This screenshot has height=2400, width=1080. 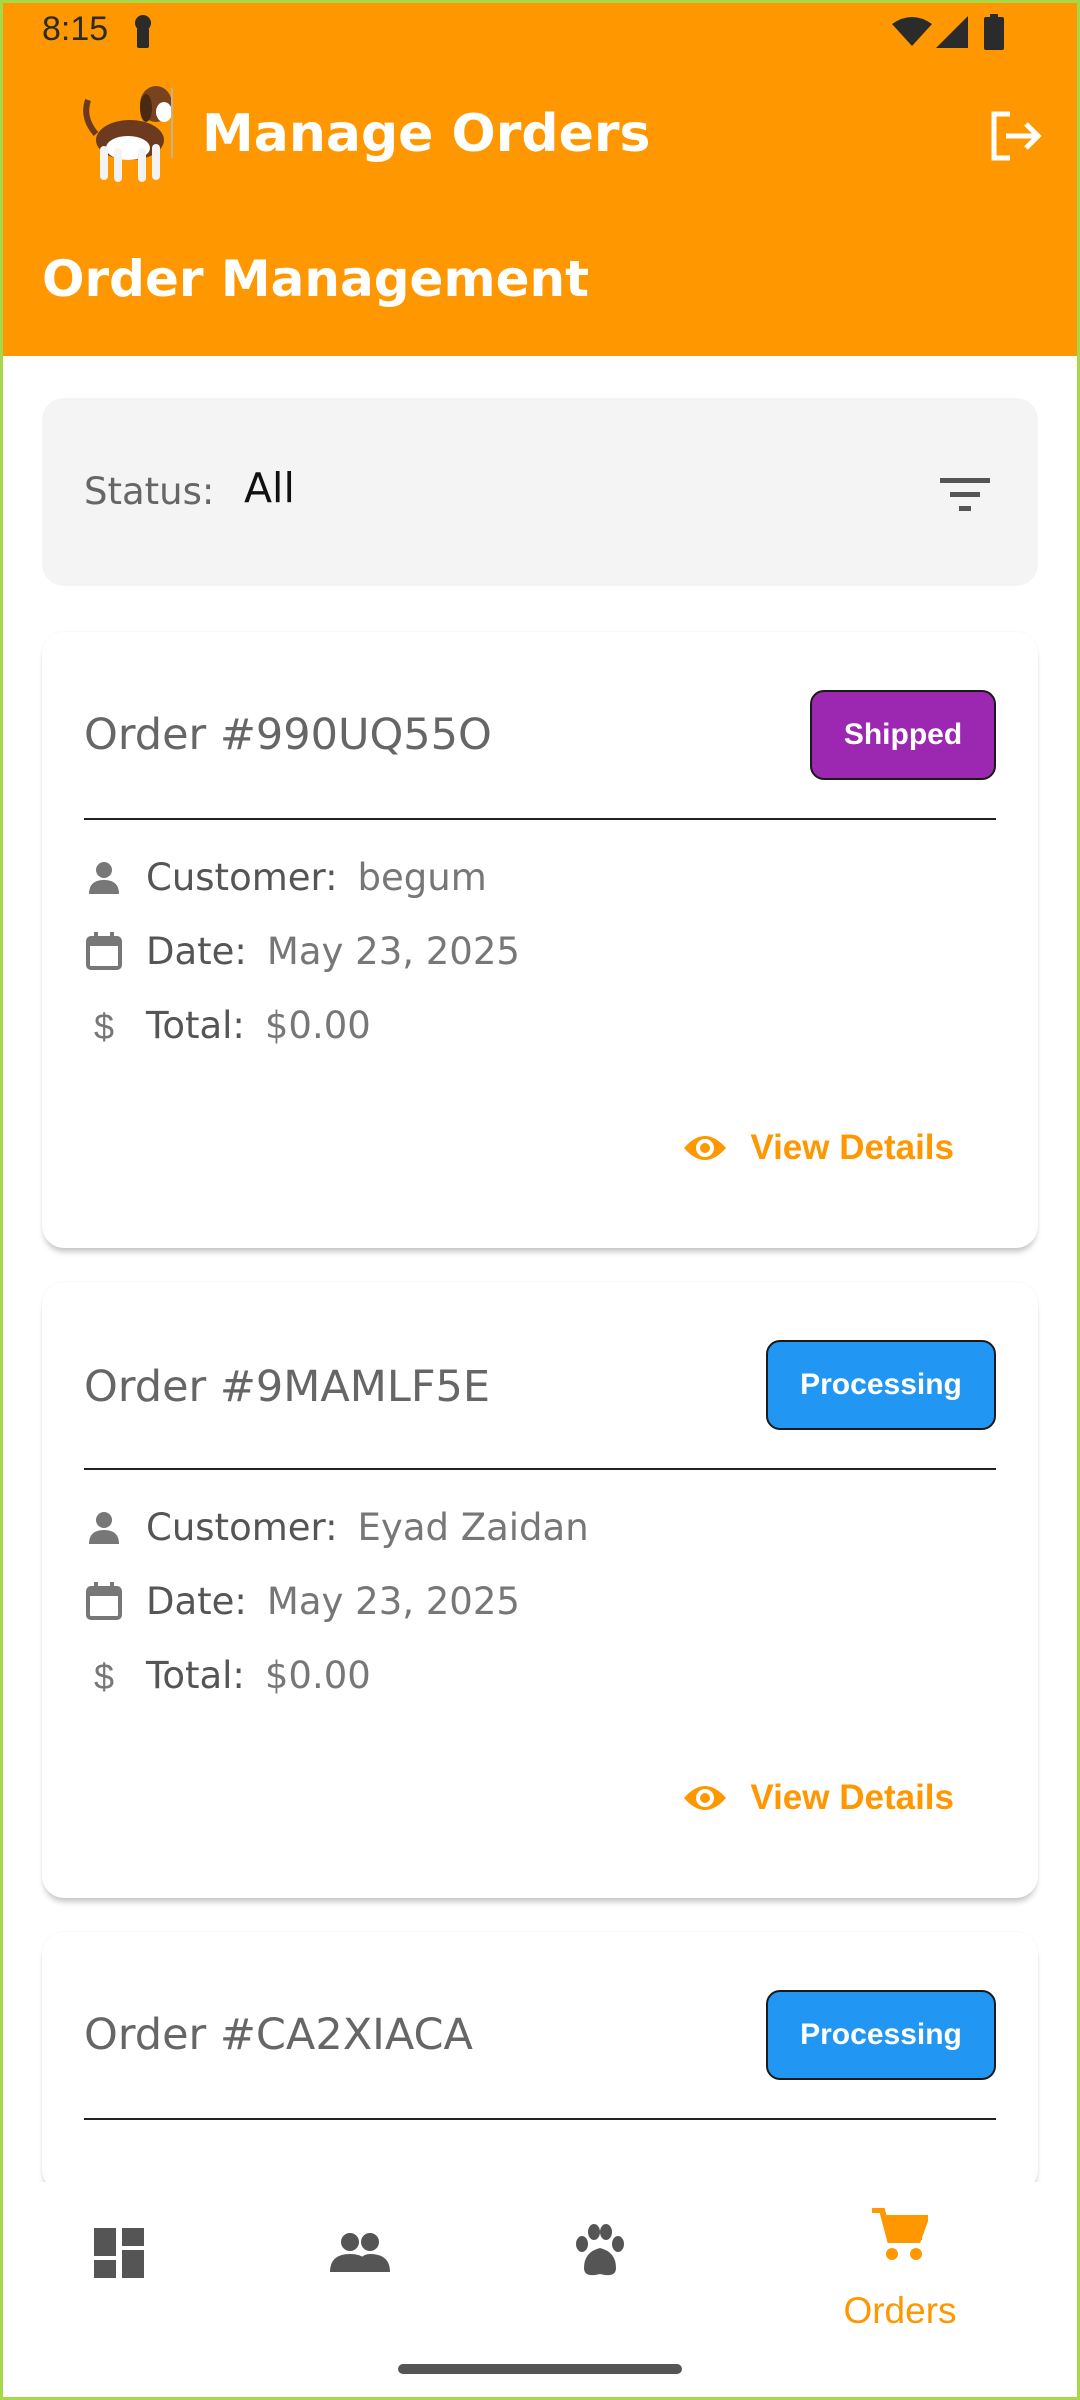 I want to click on dog-logo-icon, so click(x=128, y=134).